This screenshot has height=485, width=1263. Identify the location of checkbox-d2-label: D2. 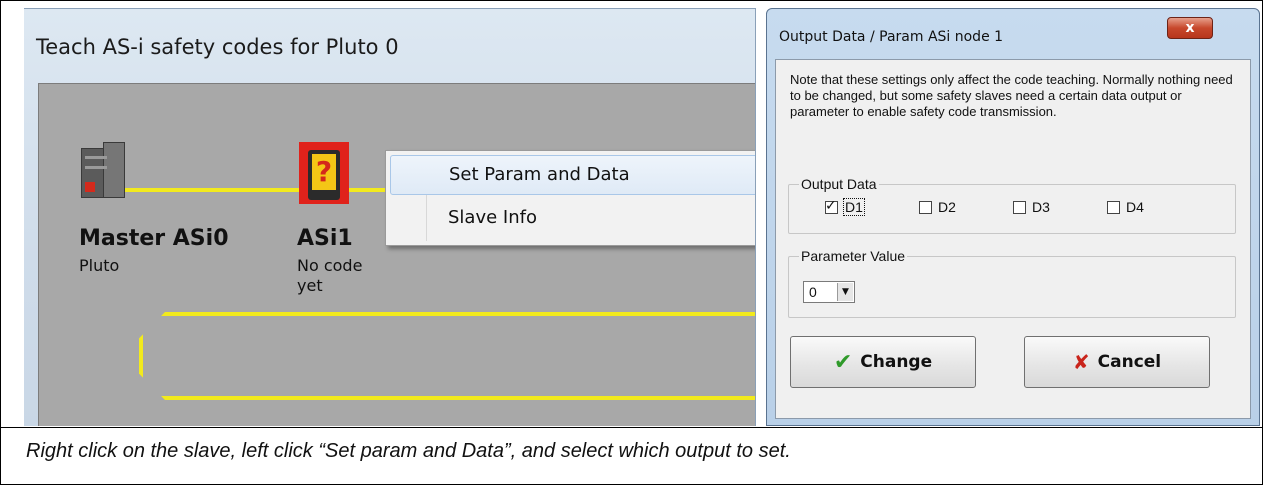
(947, 207).